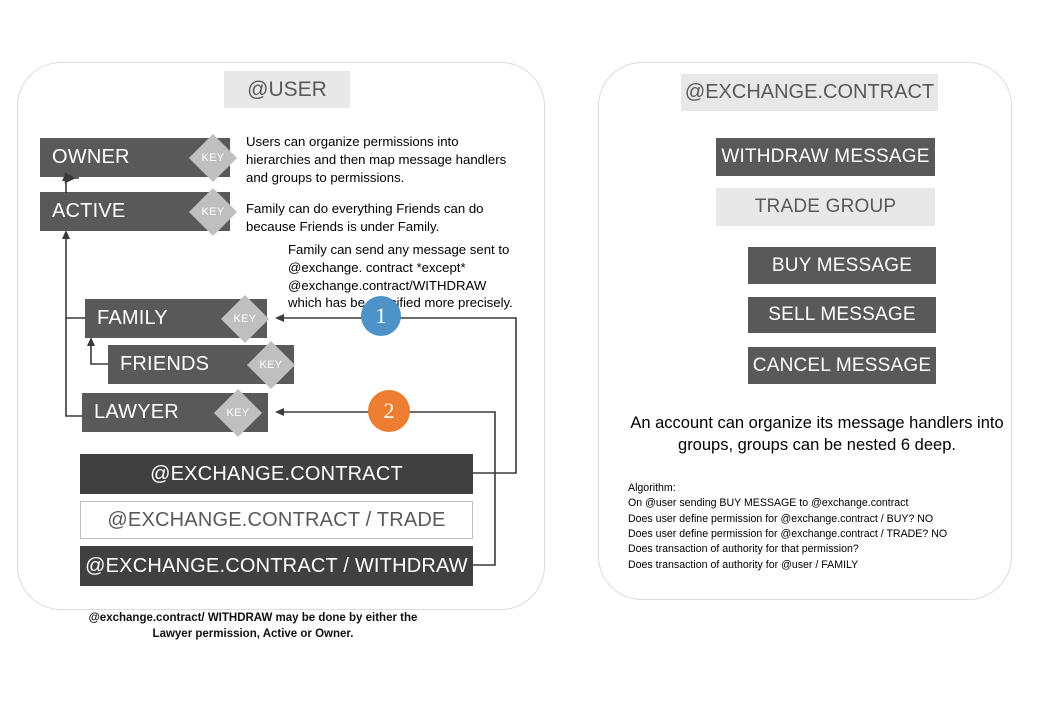 Image resolution: width=1056 pixels, height=704 pixels. I want to click on permission-bar-lawyer: LAWYER KEY, so click(175, 412).